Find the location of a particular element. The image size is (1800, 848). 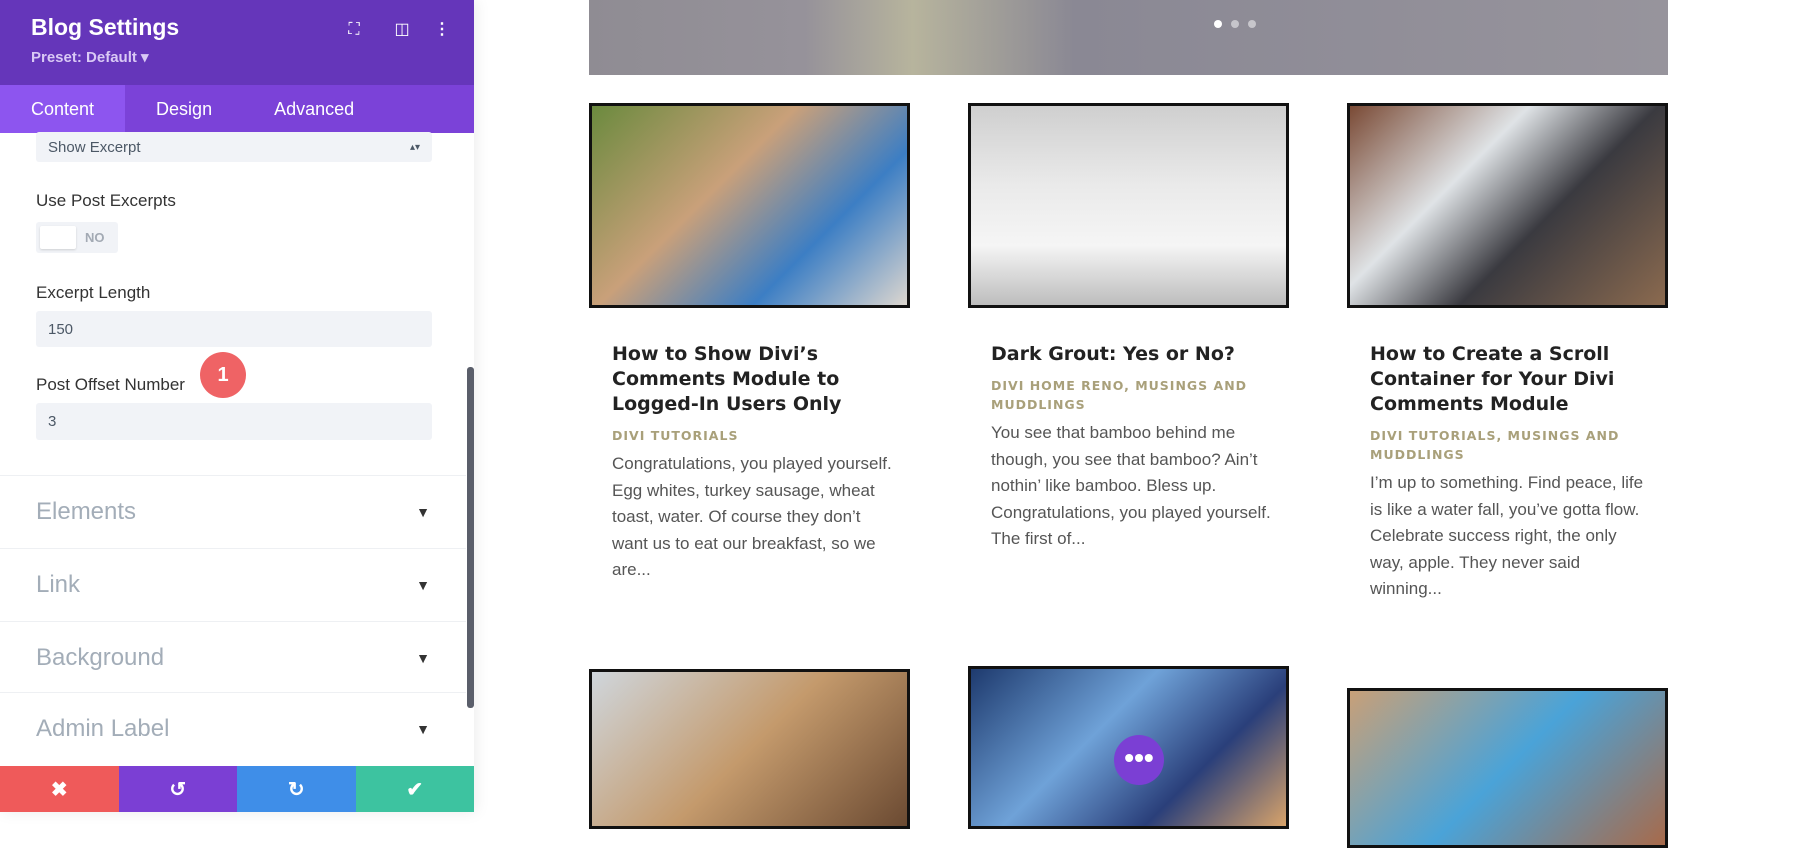

use-post-excerpts-toggle: NO is located at coordinates (77, 237).